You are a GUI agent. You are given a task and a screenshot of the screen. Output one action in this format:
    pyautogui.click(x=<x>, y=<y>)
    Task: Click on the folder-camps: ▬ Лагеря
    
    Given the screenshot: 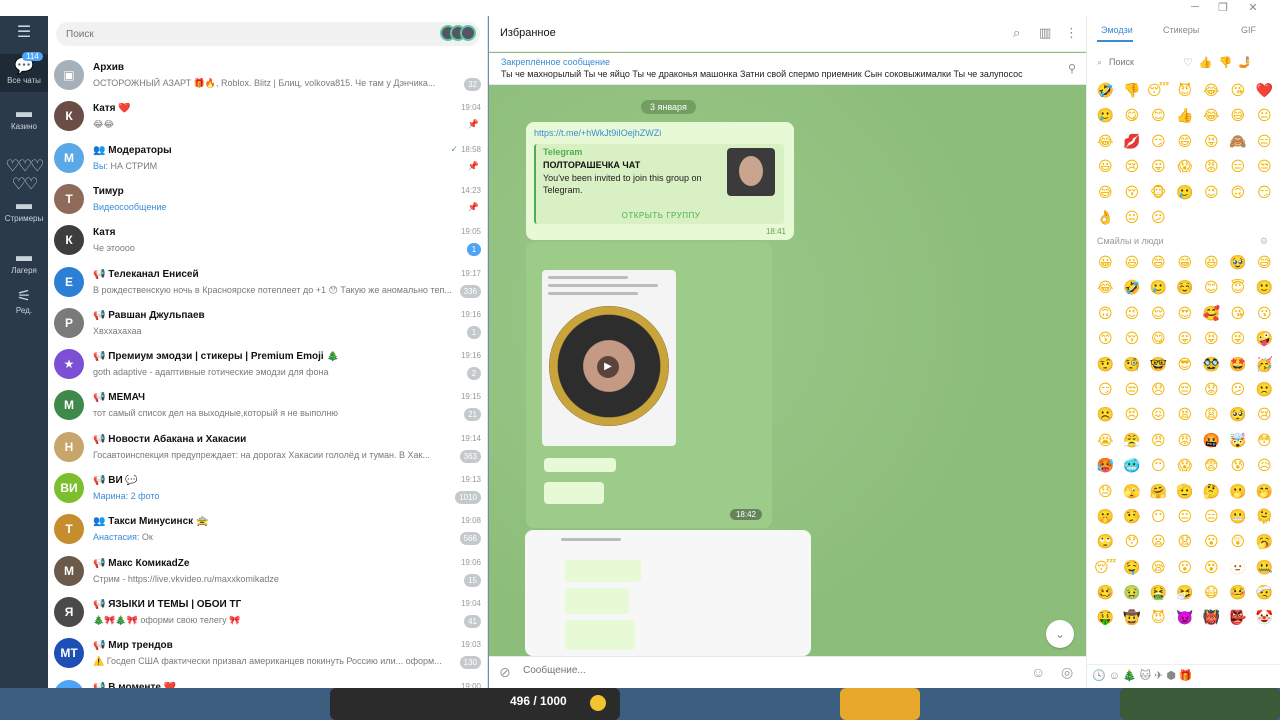 What is the action you would take?
    pyautogui.click(x=24, y=261)
    